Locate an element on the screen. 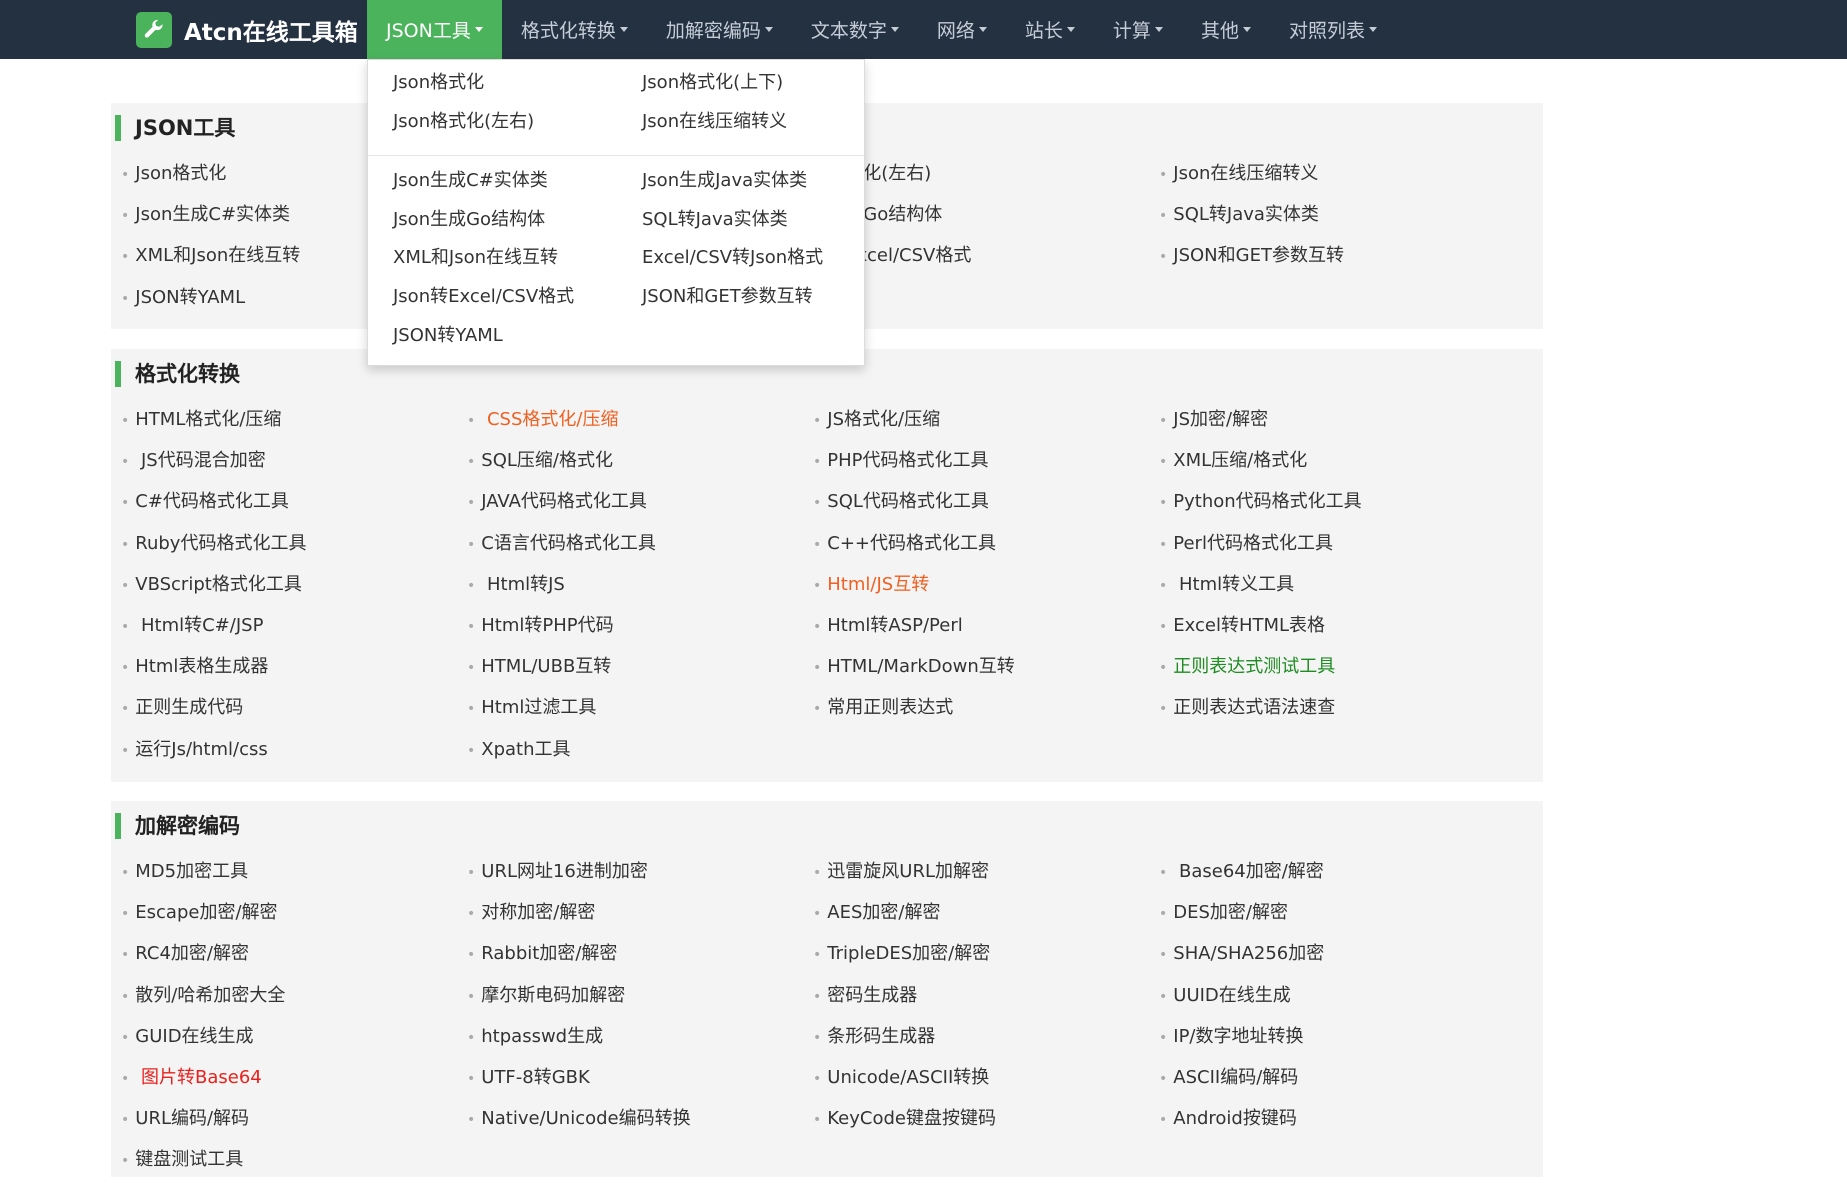 The height and width of the screenshot is (1187, 1847). wrench-icon is located at coordinates (154, 29).